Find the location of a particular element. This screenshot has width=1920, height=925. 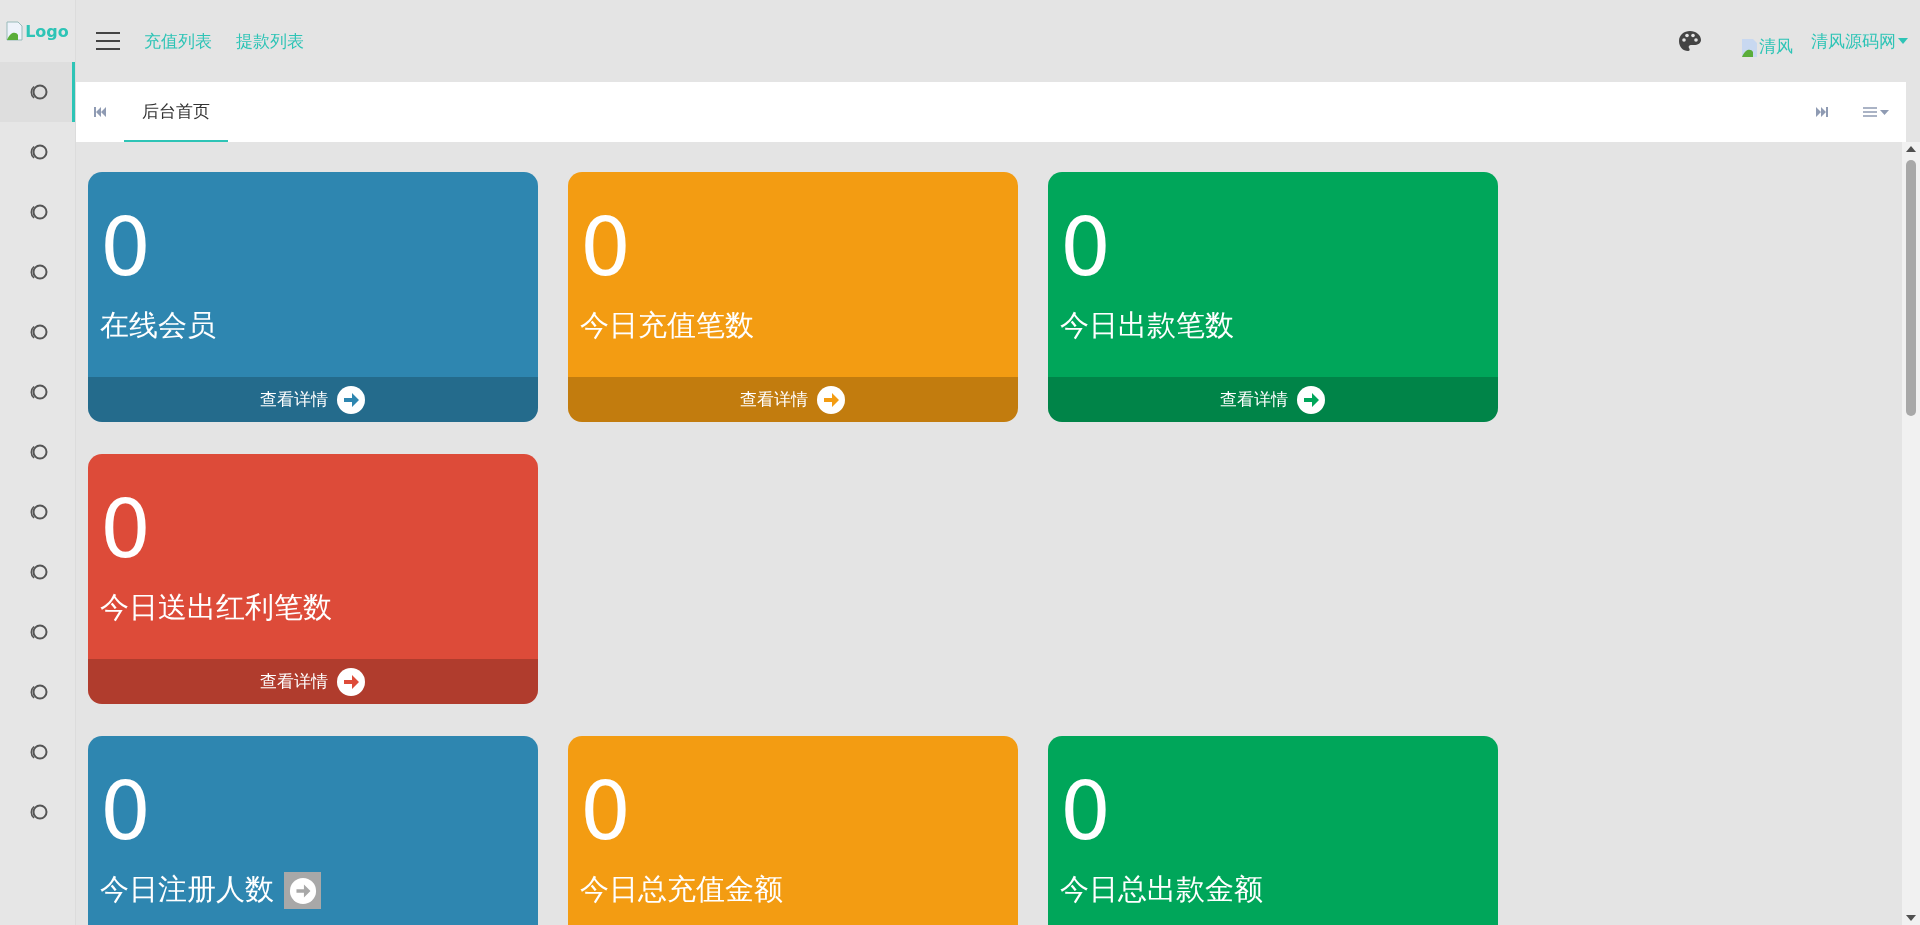

caret-icon is located at coordinates (1903, 41).